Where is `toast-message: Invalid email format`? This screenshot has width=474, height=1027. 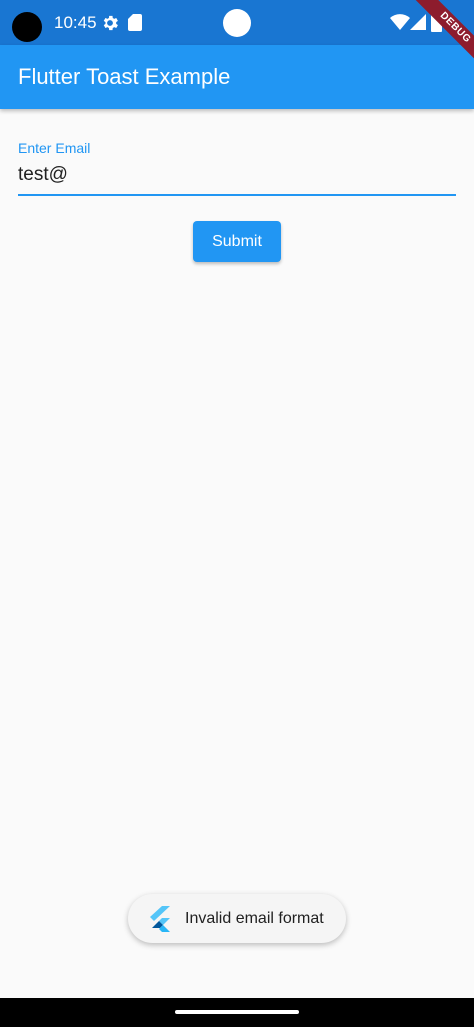
toast-message: Invalid email format is located at coordinates (254, 918).